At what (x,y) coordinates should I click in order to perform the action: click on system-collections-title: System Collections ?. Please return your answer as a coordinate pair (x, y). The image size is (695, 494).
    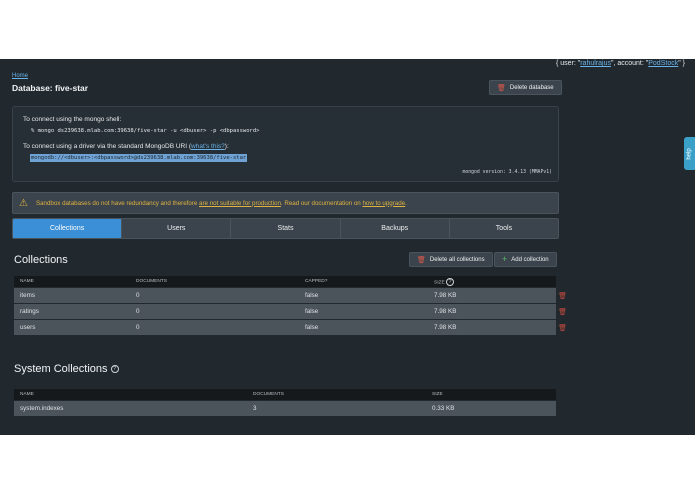
    Looking at the image, I should click on (66, 369).